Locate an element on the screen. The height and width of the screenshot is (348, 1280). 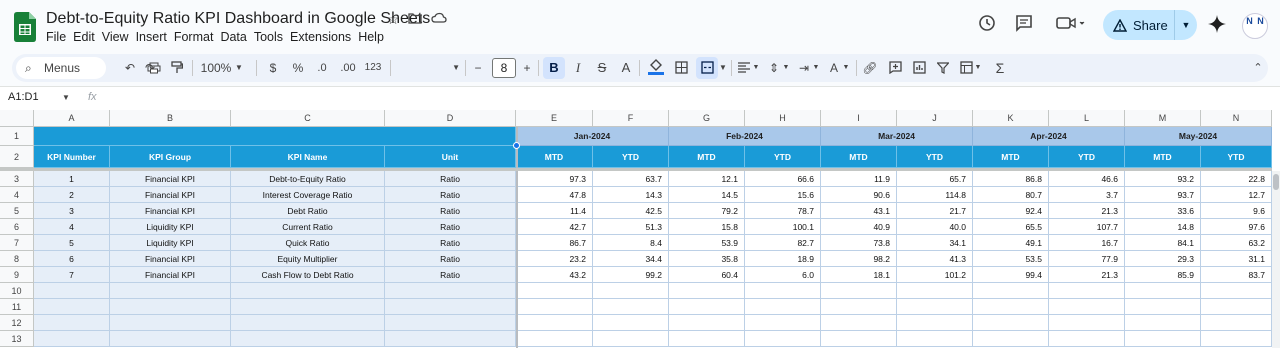
column-header-l: L is located at coordinates (1087, 118).